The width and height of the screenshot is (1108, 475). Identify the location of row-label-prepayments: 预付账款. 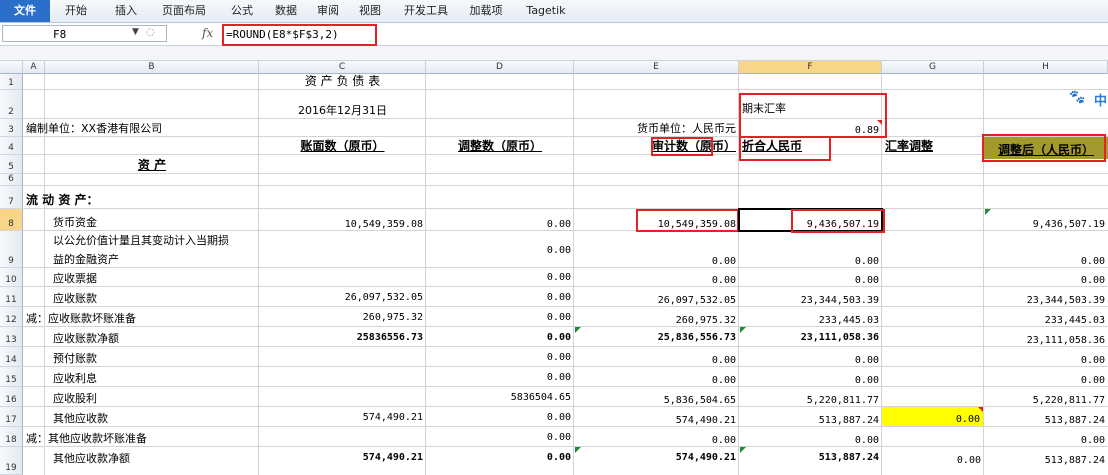
(152, 357).